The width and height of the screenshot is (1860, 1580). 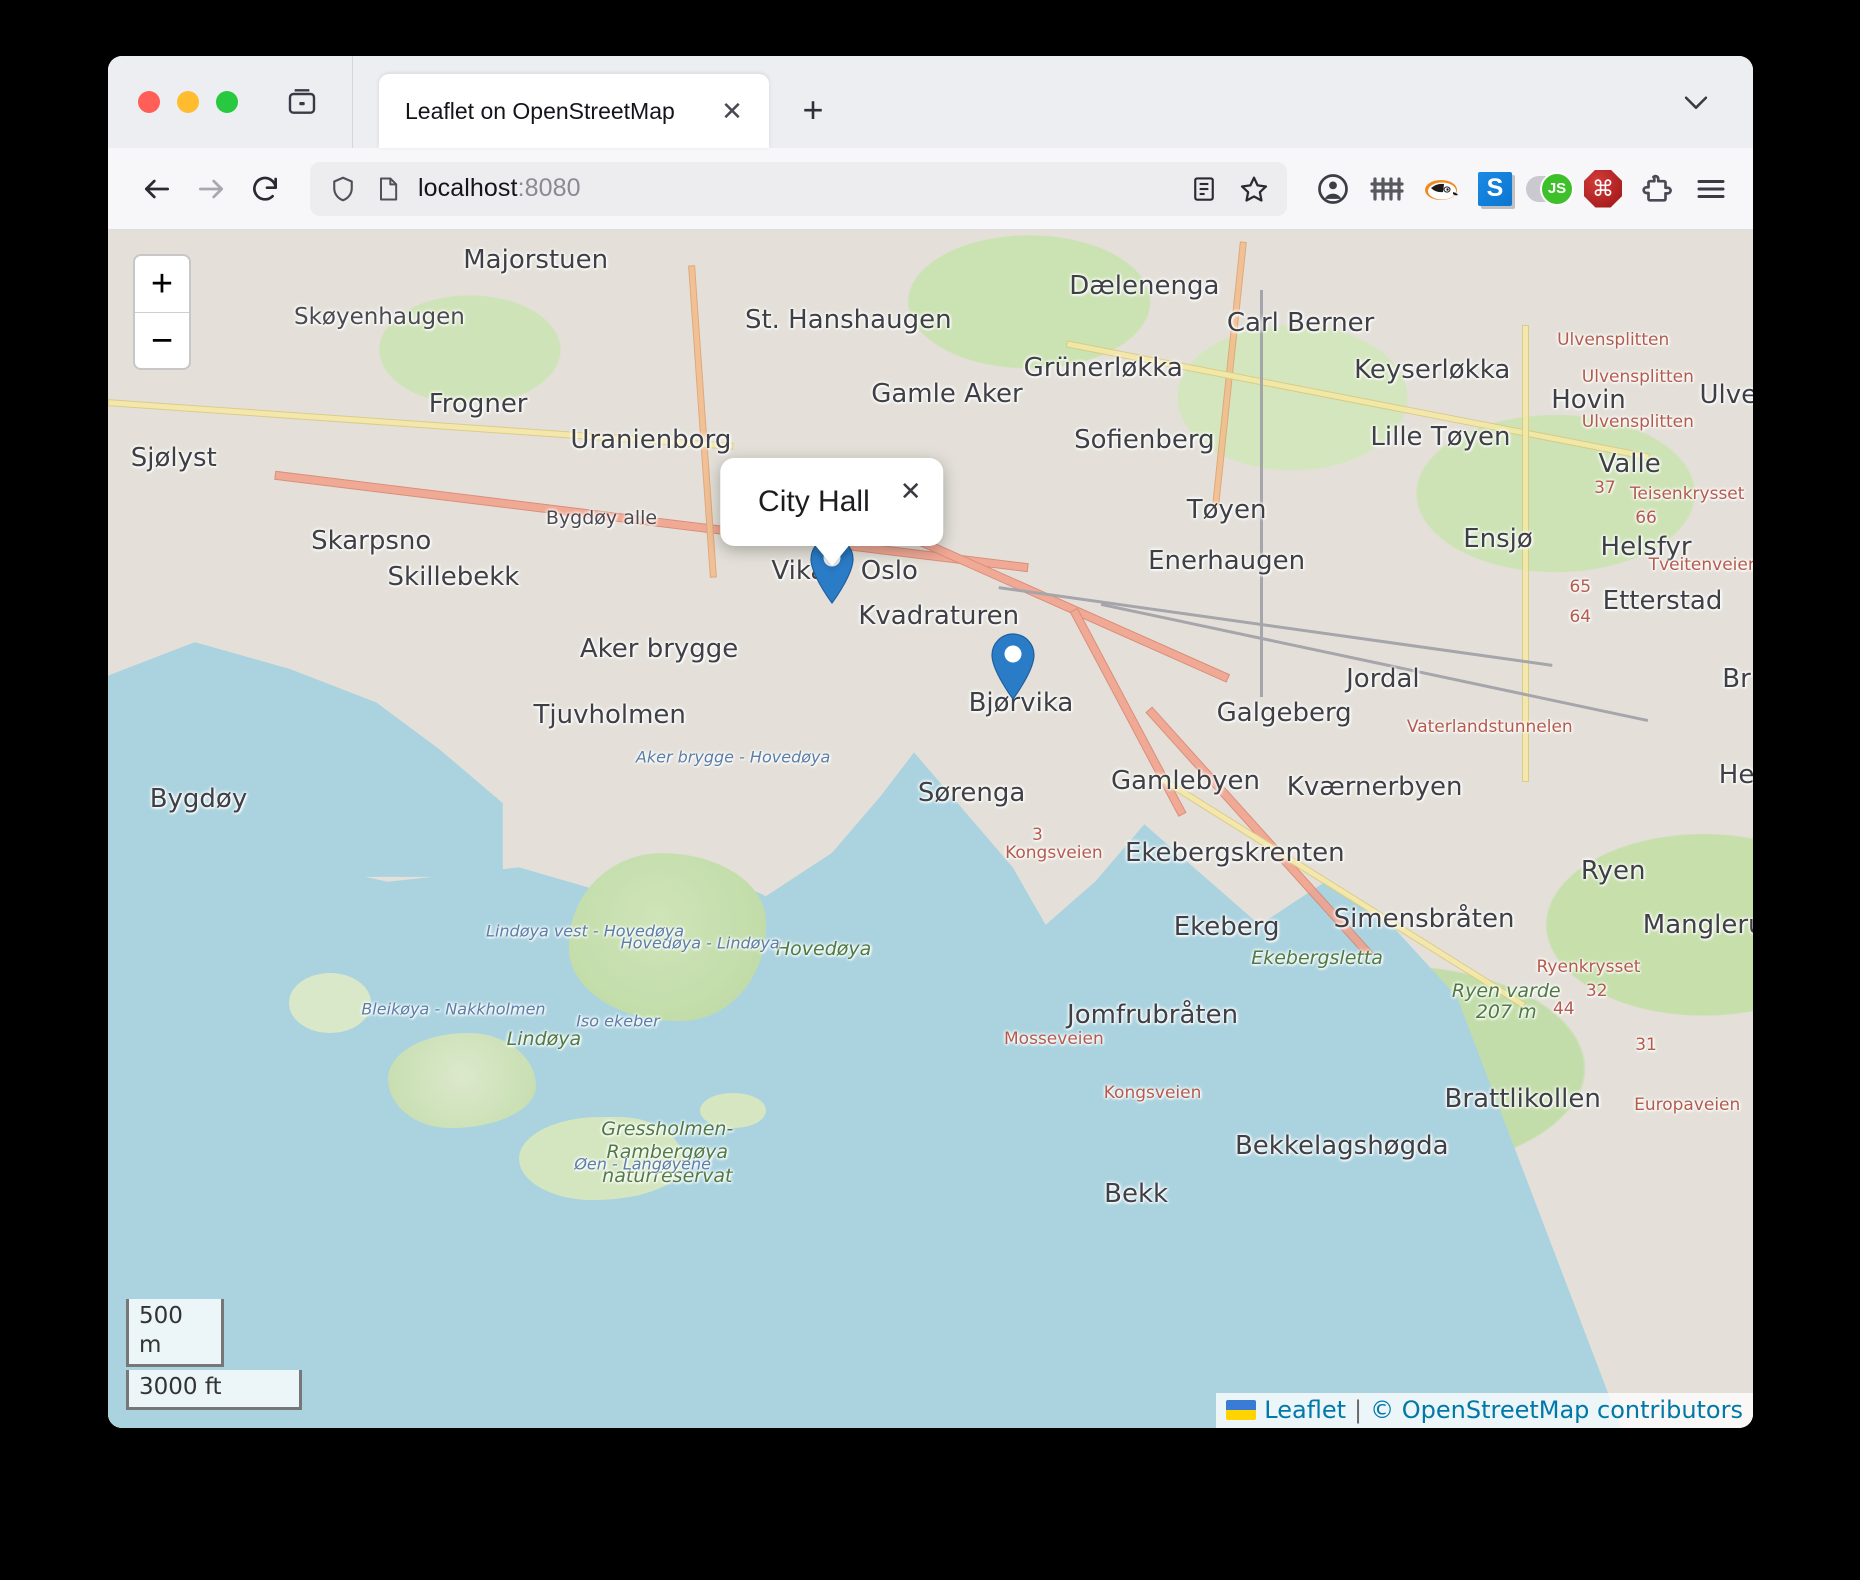 I want to click on tab-leaflet-on-openstreetmap: Leaflet on OpenStreetMap ✕, so click(x=574, y=111).